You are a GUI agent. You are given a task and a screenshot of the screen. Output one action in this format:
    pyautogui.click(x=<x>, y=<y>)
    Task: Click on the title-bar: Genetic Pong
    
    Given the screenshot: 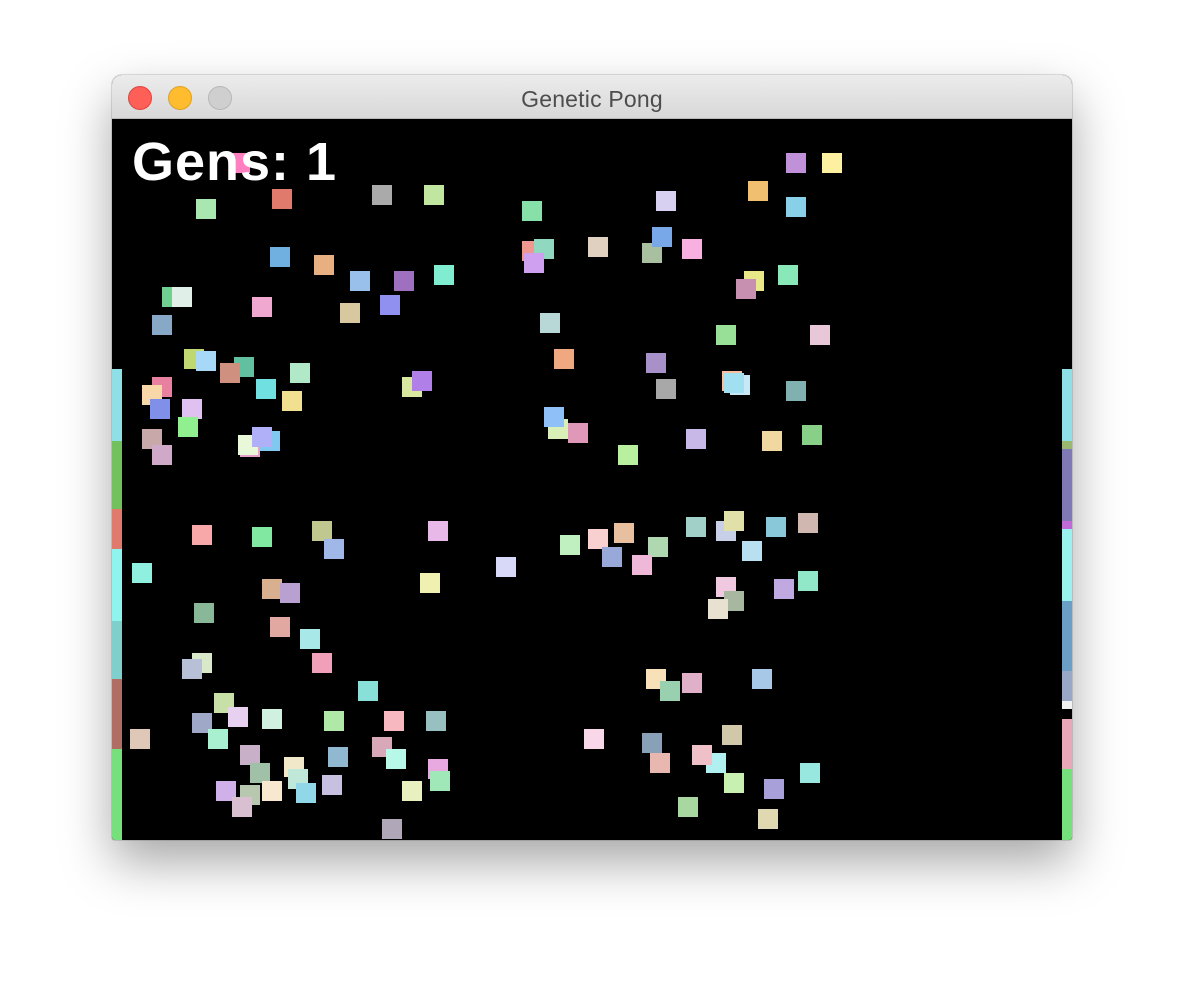 What is the action you would take?
    pyautogui.click(x=592, y=97)
    